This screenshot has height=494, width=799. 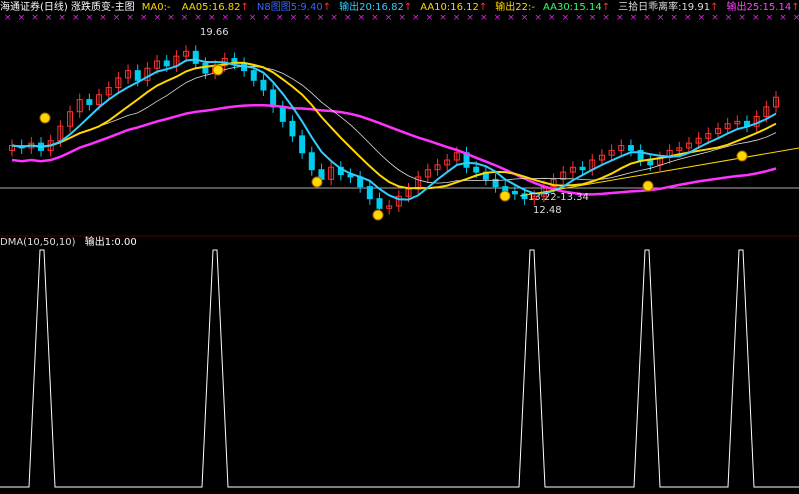 What do you see at coordinates (759, 7) in the screenshot?
I see `header-item: 输出25:15.14` at bounding box center [759, 7].